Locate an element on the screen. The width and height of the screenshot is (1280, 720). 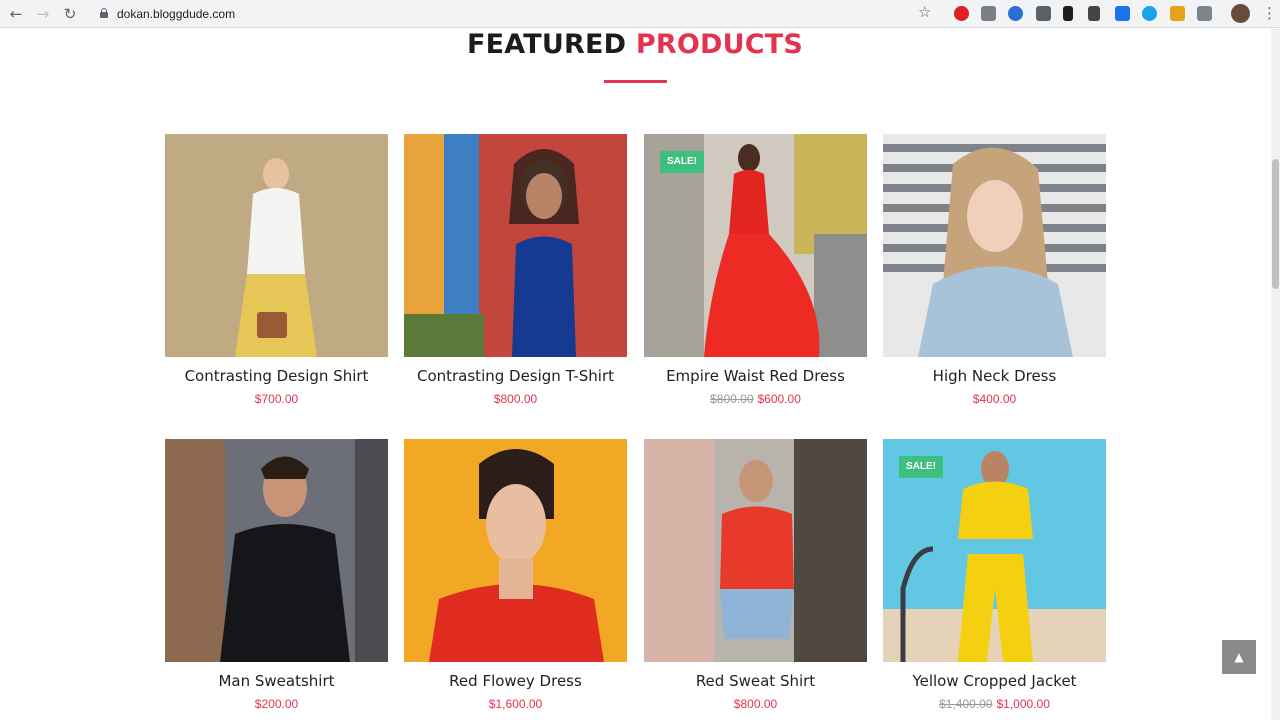
current-price: $700.00 is located at coordinates (276, 399).